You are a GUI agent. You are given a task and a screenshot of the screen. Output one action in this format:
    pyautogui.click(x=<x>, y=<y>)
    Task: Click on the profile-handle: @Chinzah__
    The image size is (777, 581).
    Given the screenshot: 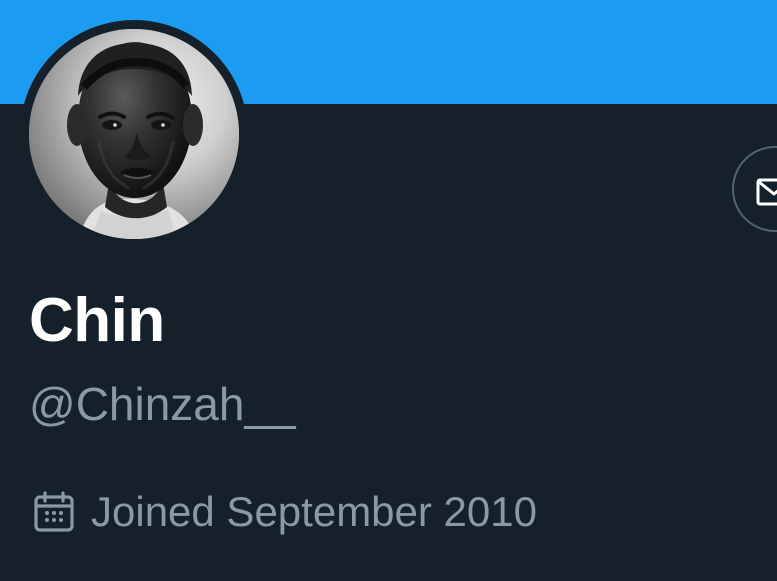 What is the action you would take?
    pyautogui.click(x=162, y=404)
    